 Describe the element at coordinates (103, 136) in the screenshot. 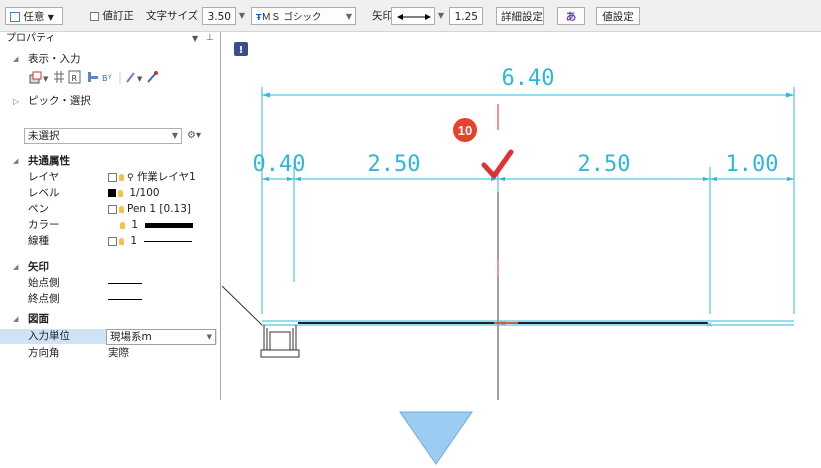

I see `selection-dropdown: 未選択 ▼` at that location.